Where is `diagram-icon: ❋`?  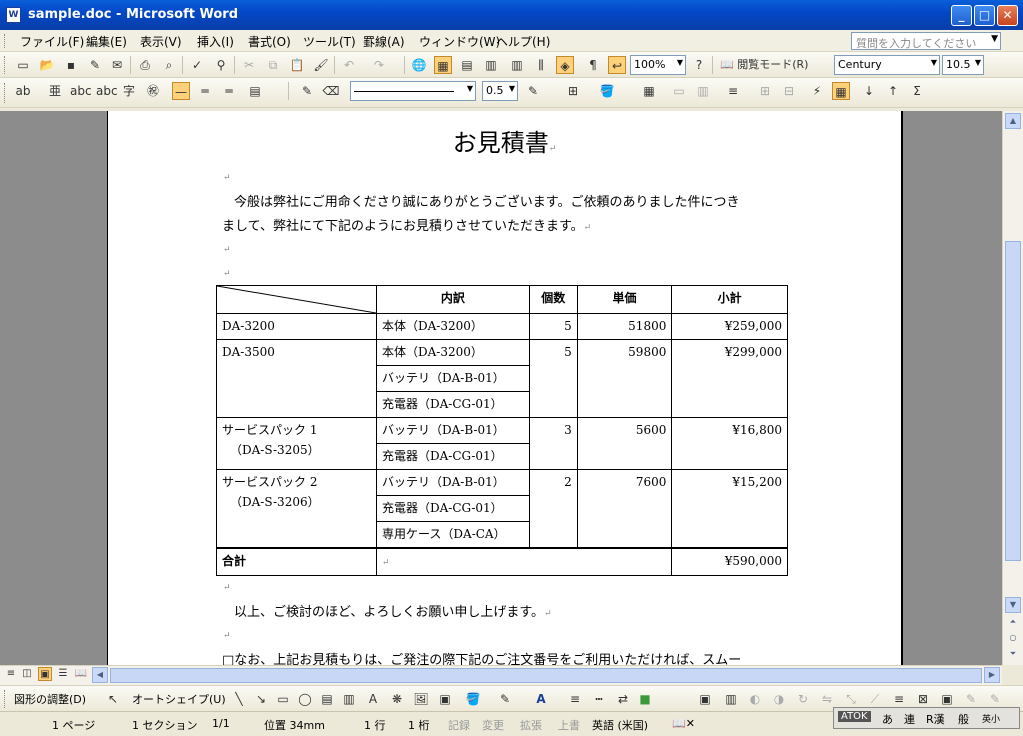
diagram-icon: ❋ is located at coordinates (397, 699).